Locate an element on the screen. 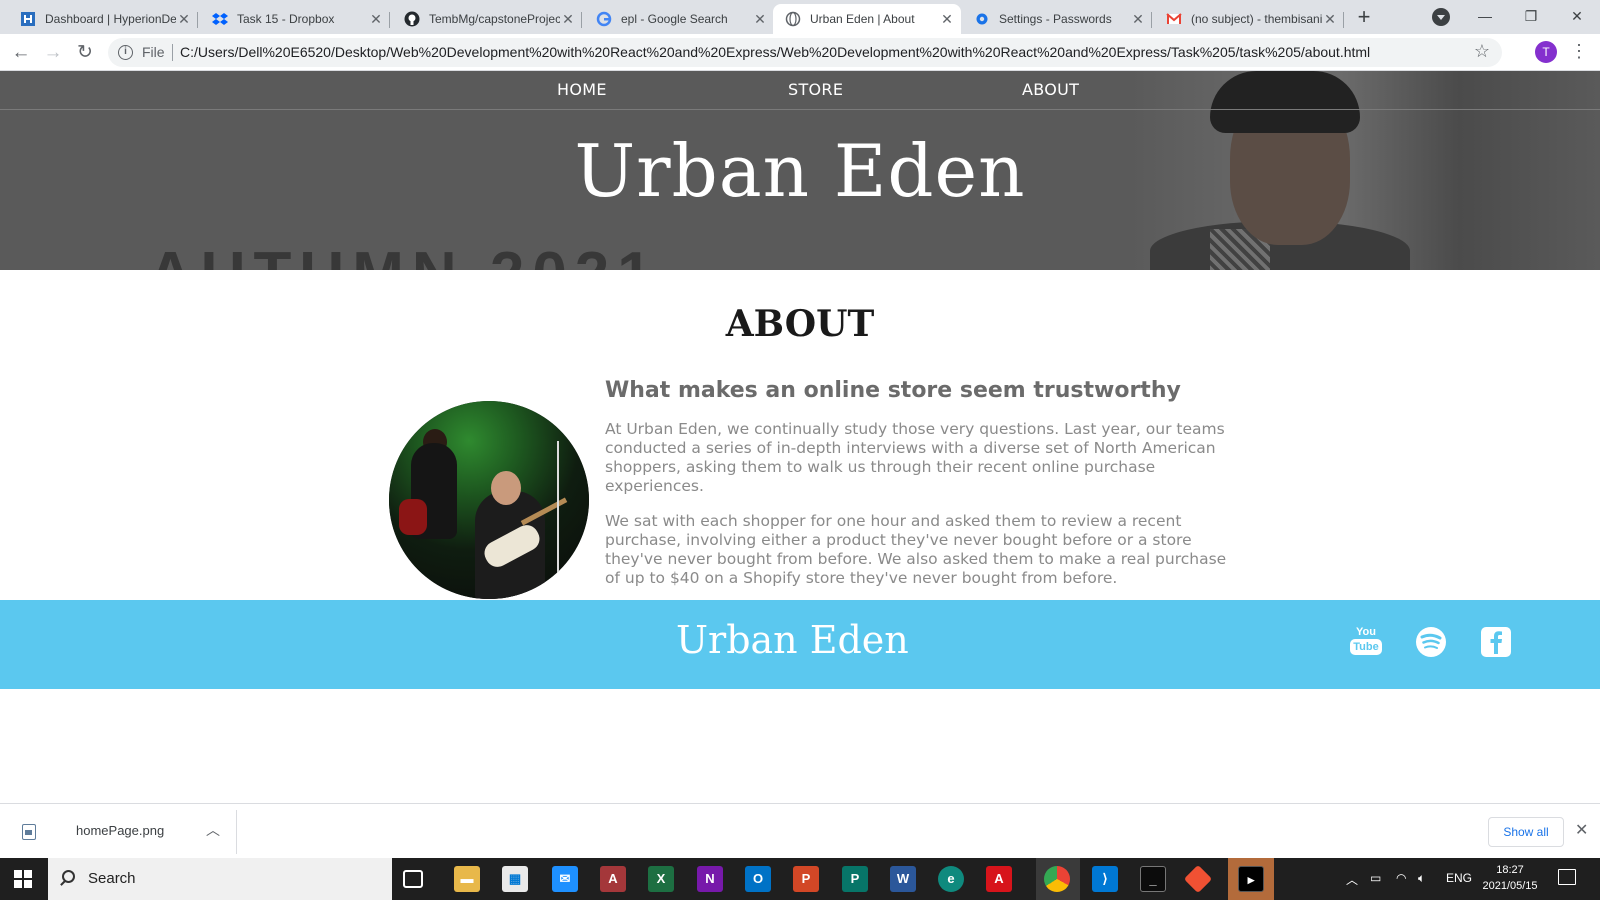  footer-brand: Urban Eden is located at coordinates (792, 640).